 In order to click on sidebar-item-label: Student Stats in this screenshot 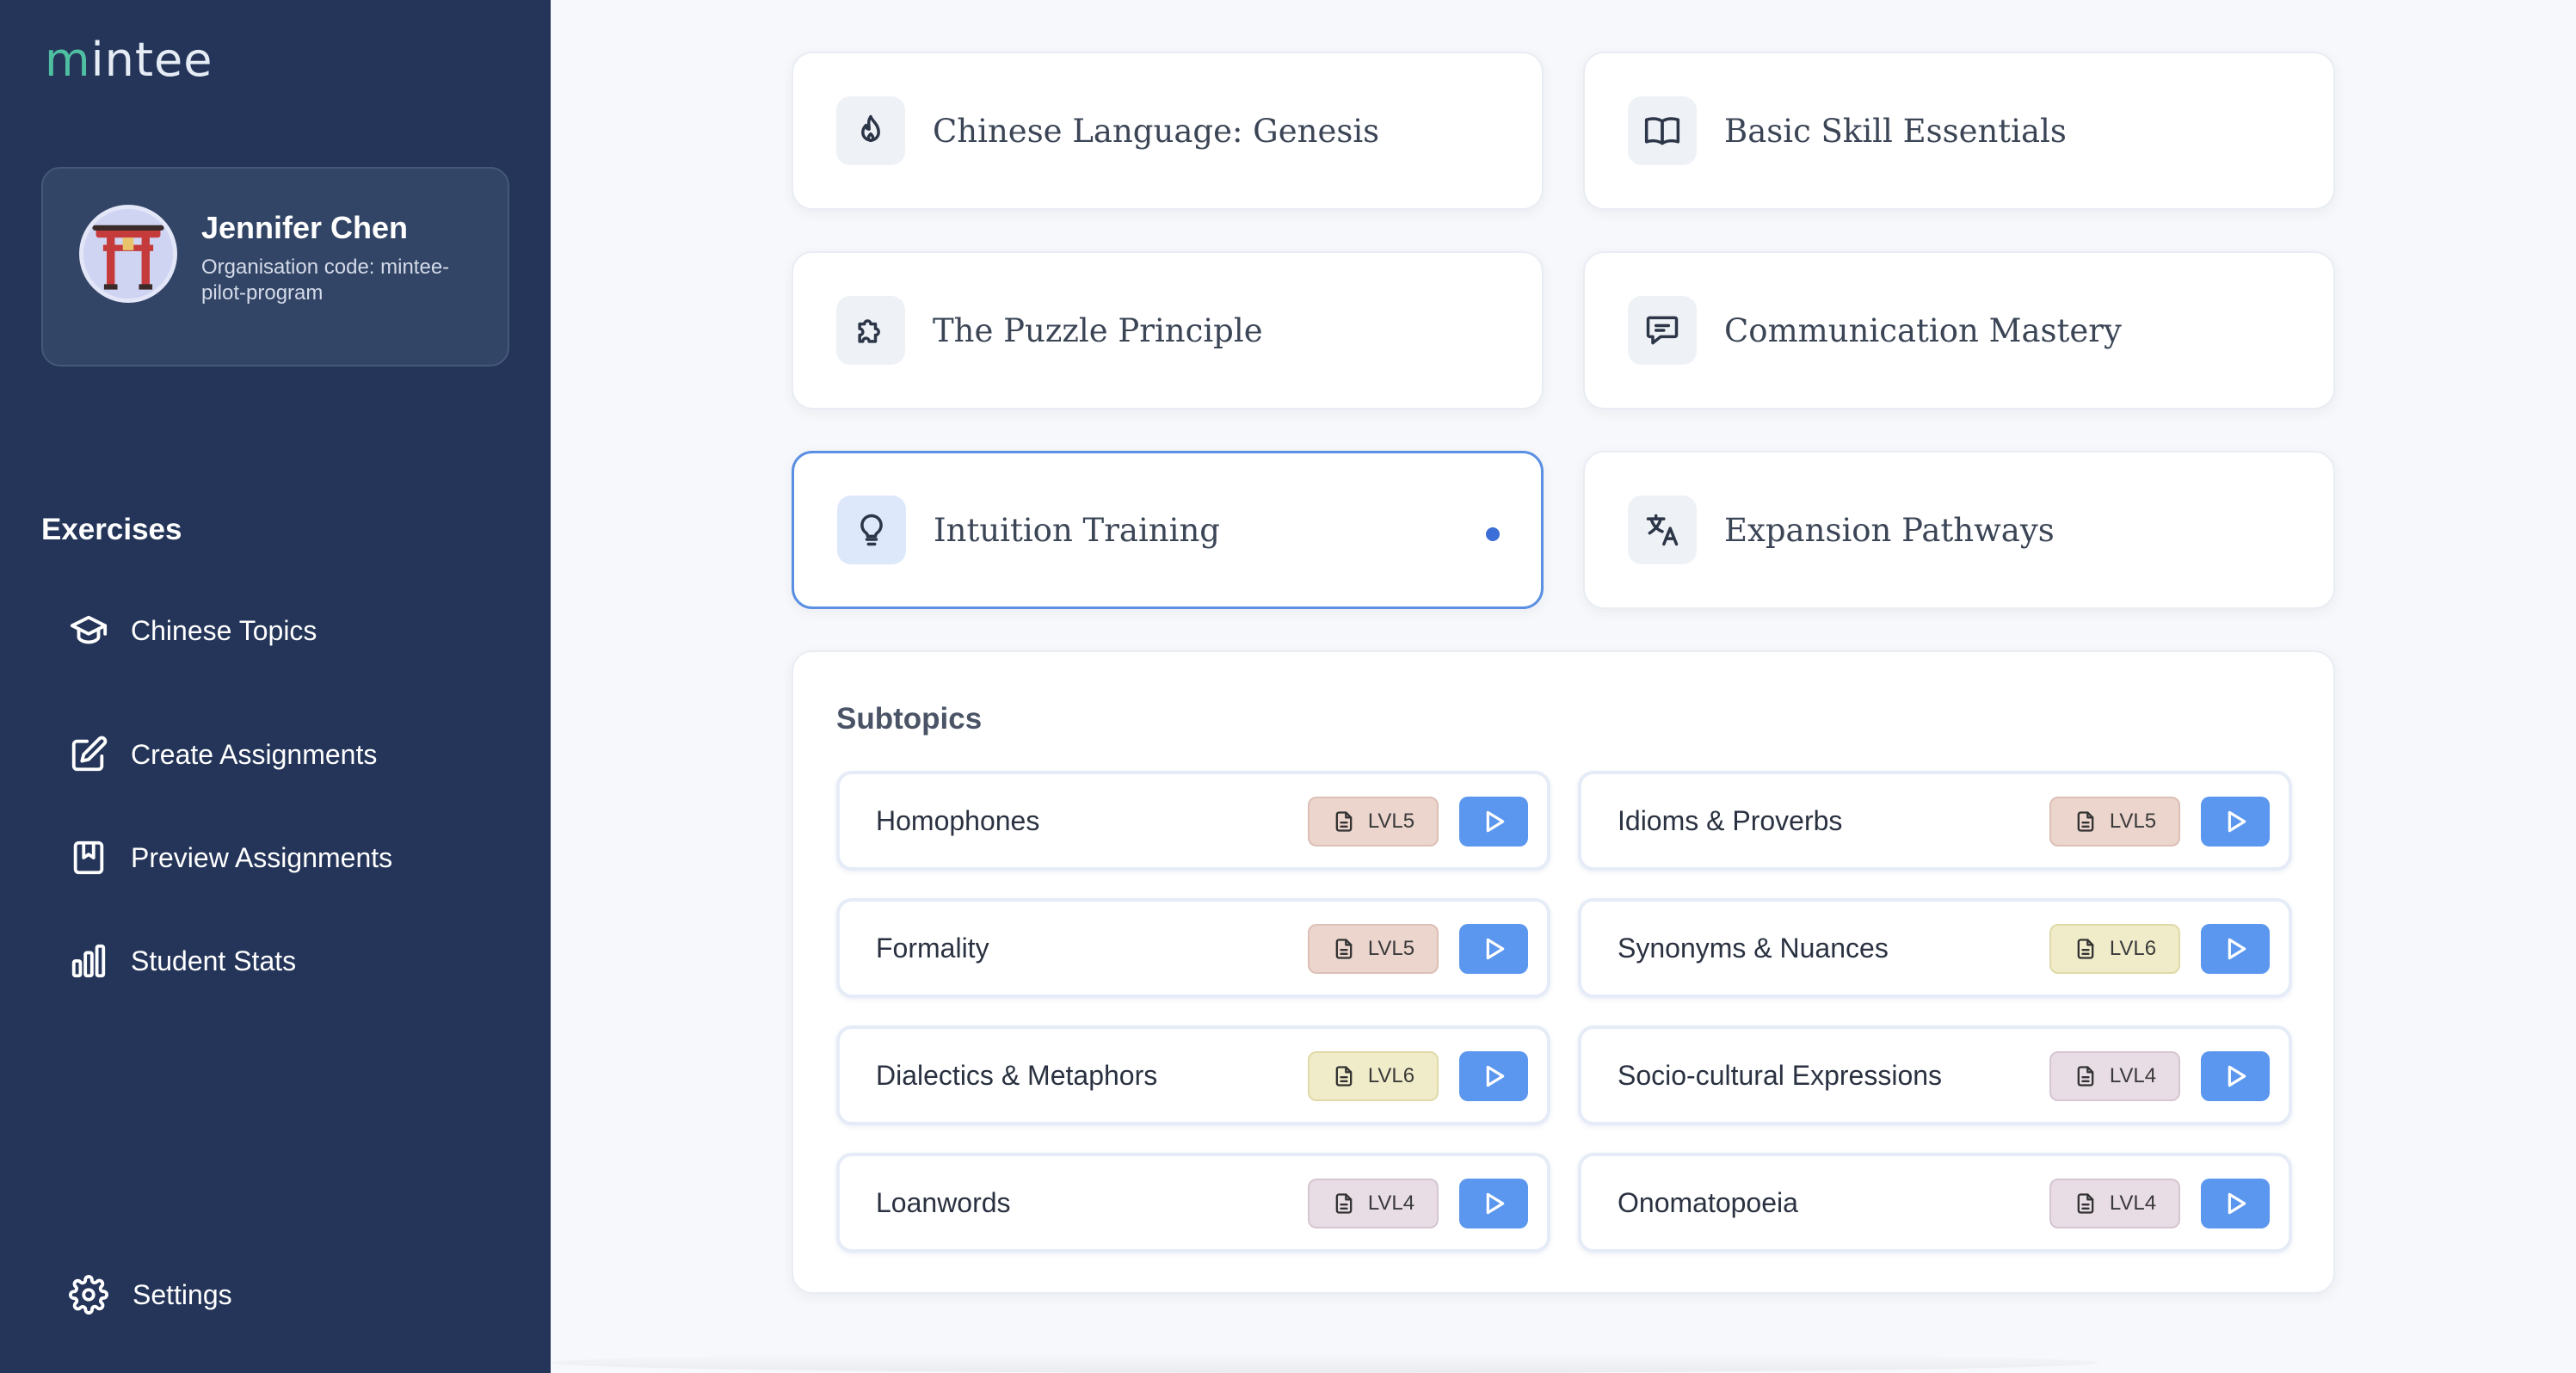, I will do `click(214, 960)`.